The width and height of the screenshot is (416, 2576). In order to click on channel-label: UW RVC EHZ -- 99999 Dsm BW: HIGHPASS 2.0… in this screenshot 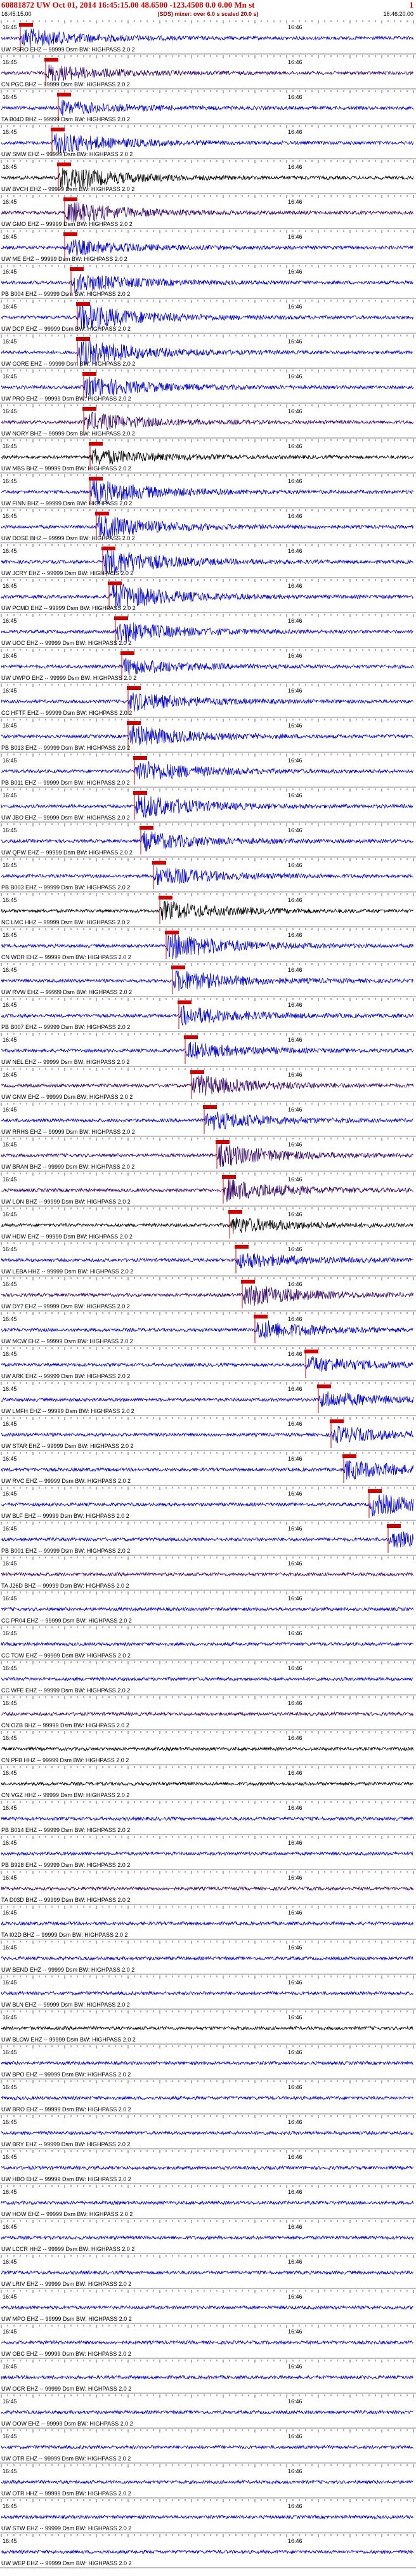, I will do `click(66, 1481)`.